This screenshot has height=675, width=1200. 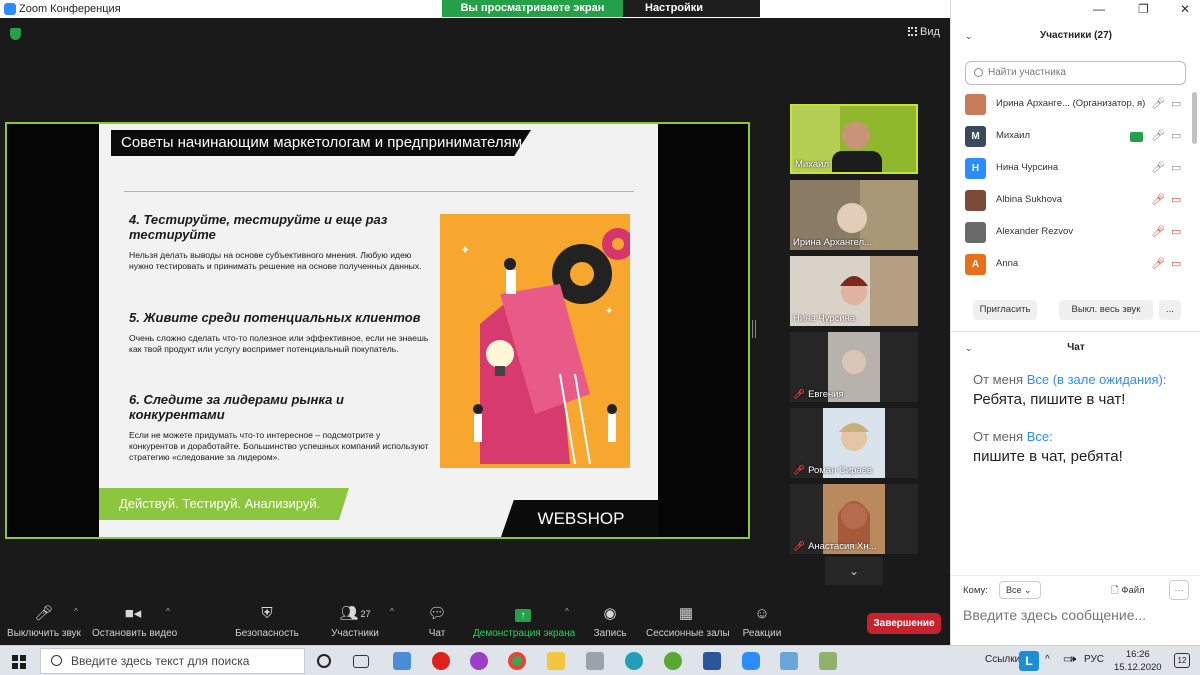 What do you see at coordinates (324, 661) in the screenshot?
I see `cortana-icon` at bounding box center [324, 661].